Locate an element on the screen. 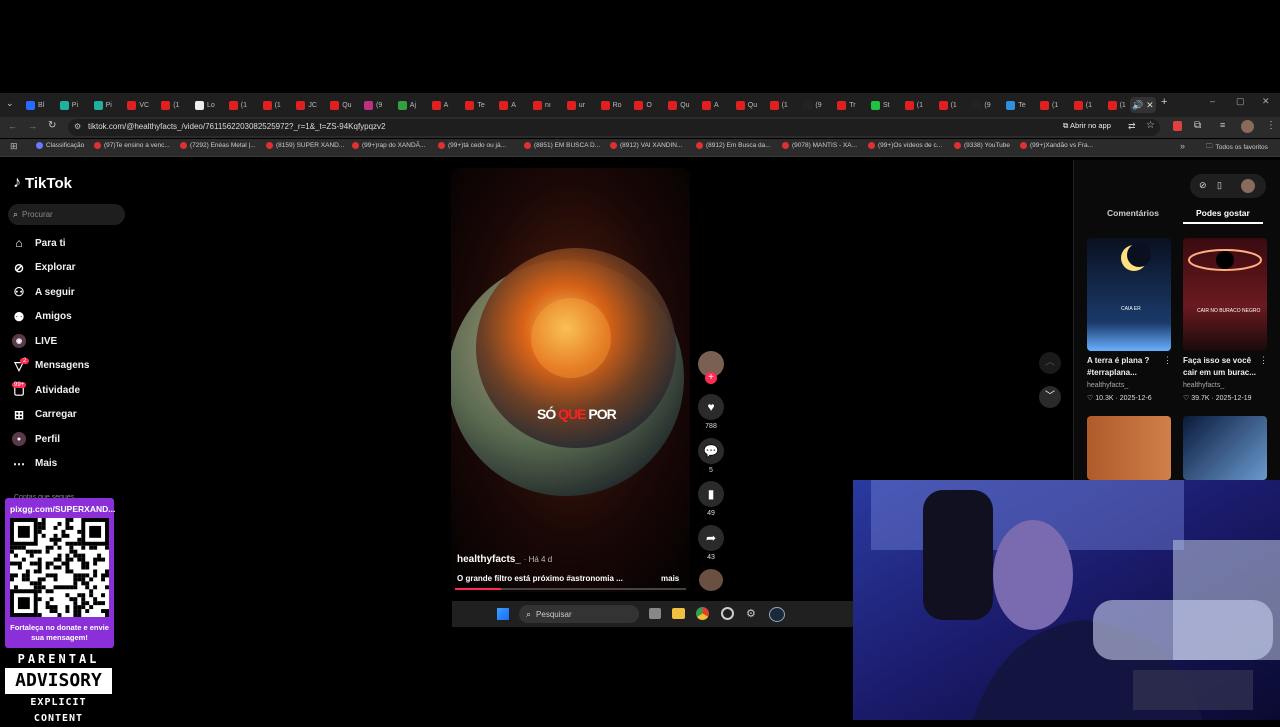 The height and width of the screenshot is (727, 1280). browser-tab: JC is located at coordinates (311, 105).